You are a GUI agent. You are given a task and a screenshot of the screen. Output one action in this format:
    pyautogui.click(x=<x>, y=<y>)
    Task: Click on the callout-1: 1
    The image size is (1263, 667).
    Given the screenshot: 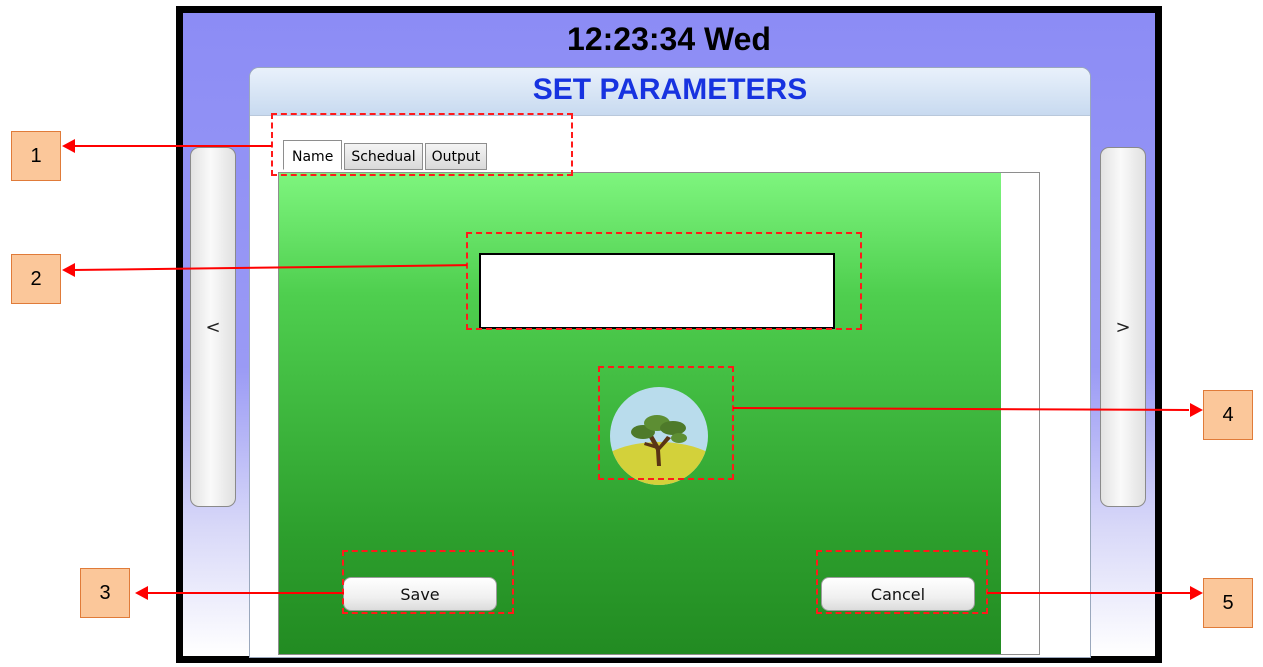 What is the action you would take?
    pyautogui.click(x=36, y=156)
    